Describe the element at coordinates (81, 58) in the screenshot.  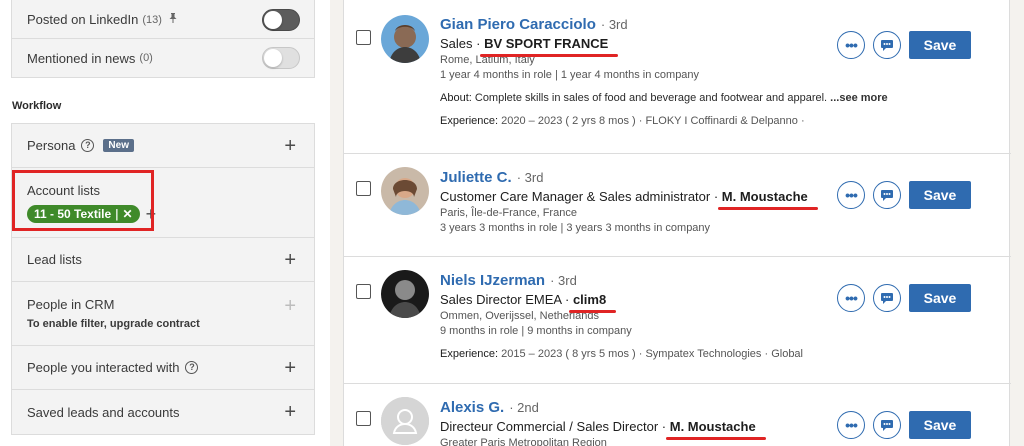
I see `filter-label: Mentioned in news` at that location.